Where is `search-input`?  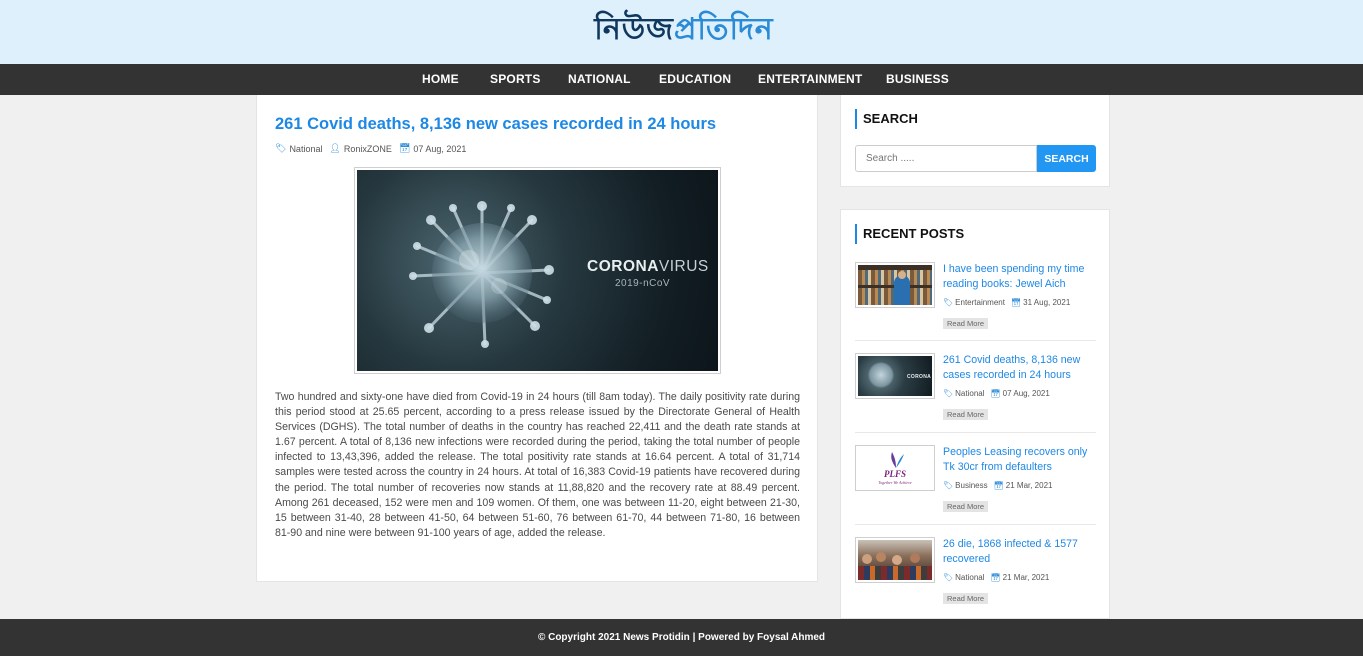
search-input is located at coordinates (946, 158).